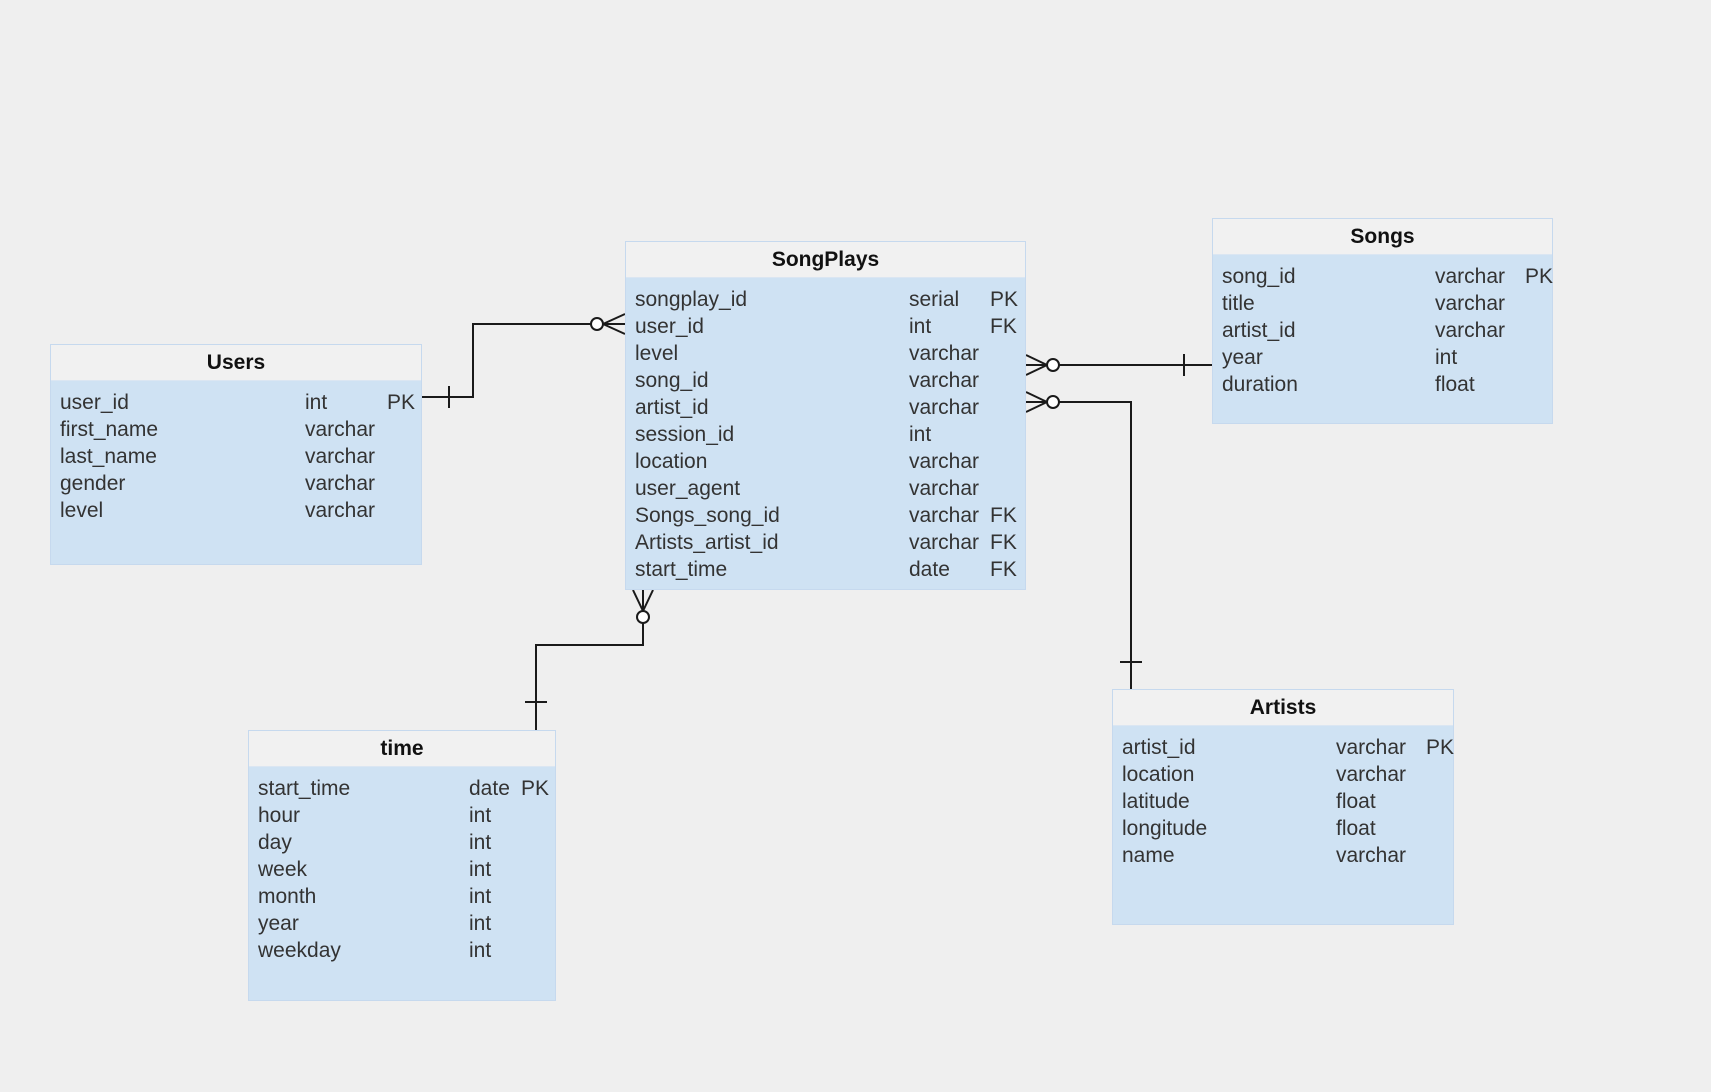 This screenshot has height=1092, width=1711. What do you see at coordinates (1165, 828) in the screenshot?
I see `column-name: longitude` at bounding box center [1165, 828].